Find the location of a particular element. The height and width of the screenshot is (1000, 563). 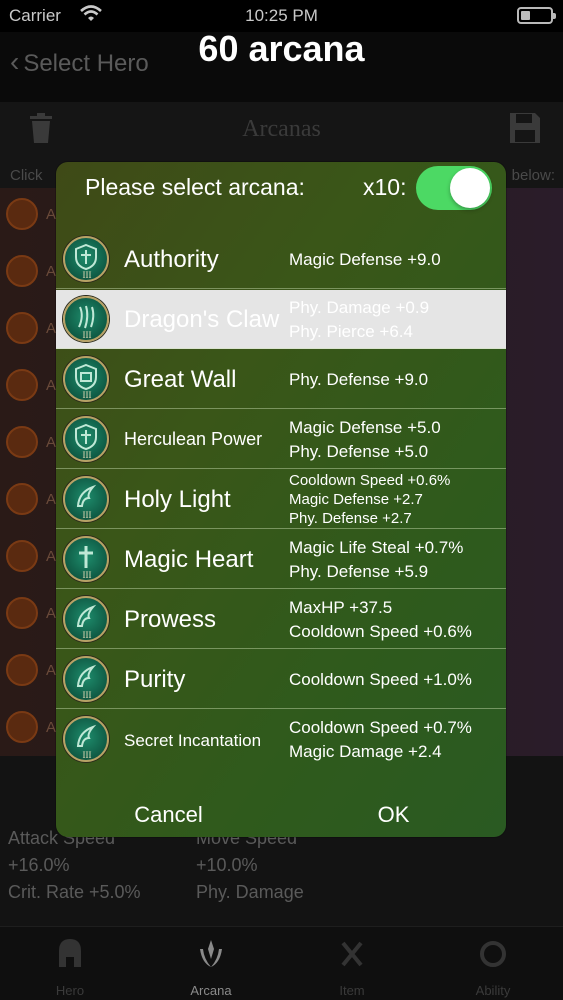

ability-icon is located at coordinates (493, 954).